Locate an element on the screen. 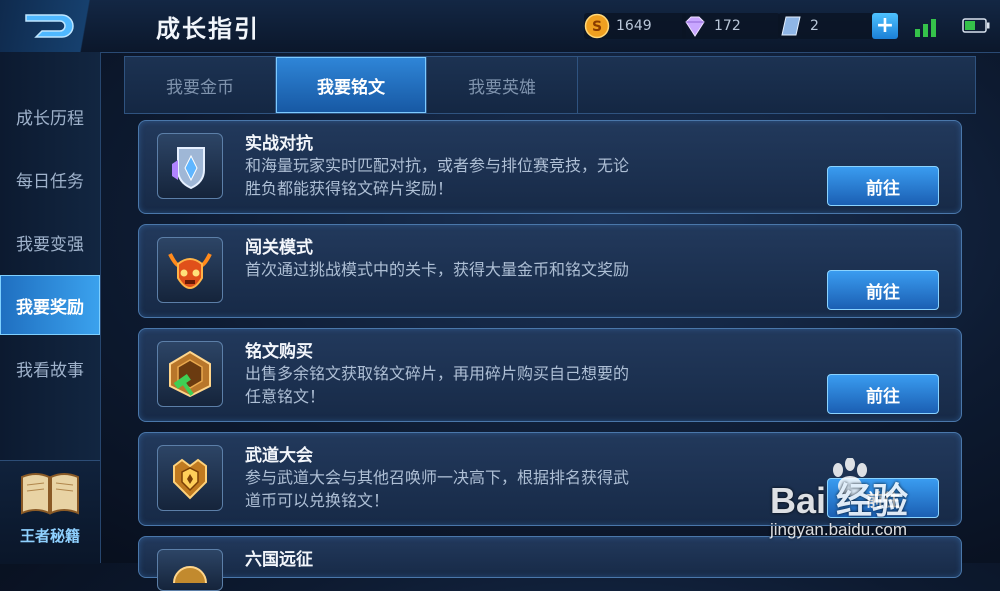 The height and width of the screenshot is (591, 1000). ticket-icon is located at coordinates (791, 26).